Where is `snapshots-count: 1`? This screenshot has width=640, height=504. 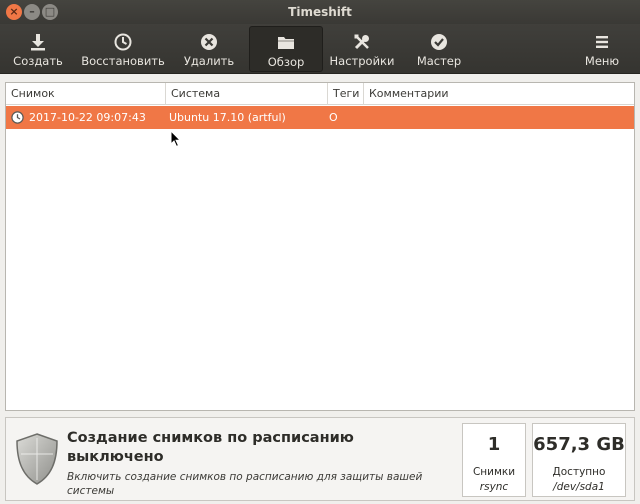 snapshots-count: 1 is located at coordinates (494, 444).